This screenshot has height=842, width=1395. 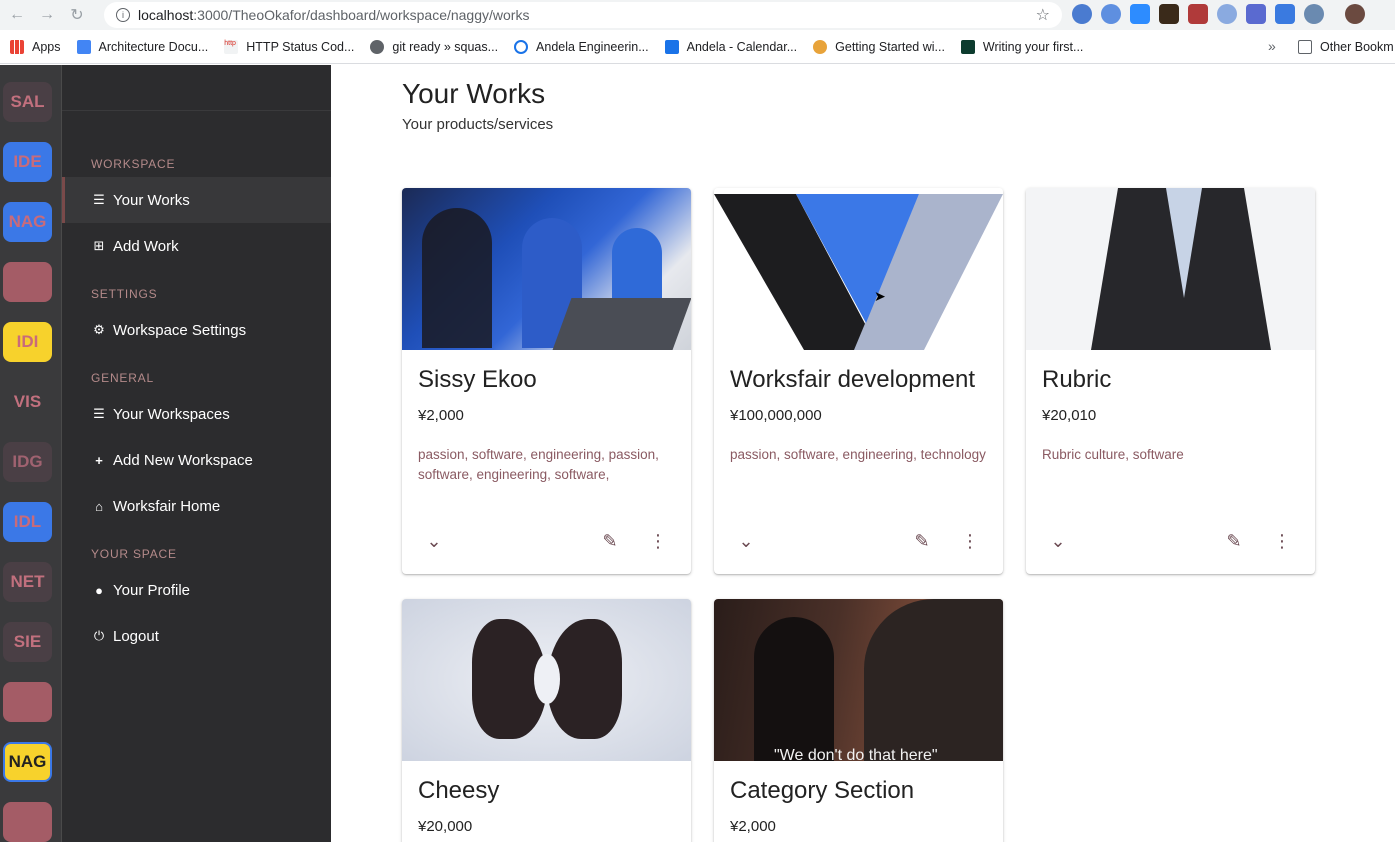 What do you see at coordinates (83, 46) in the screenshot?
I see `docs-icon` at bounding box center [83, 46].